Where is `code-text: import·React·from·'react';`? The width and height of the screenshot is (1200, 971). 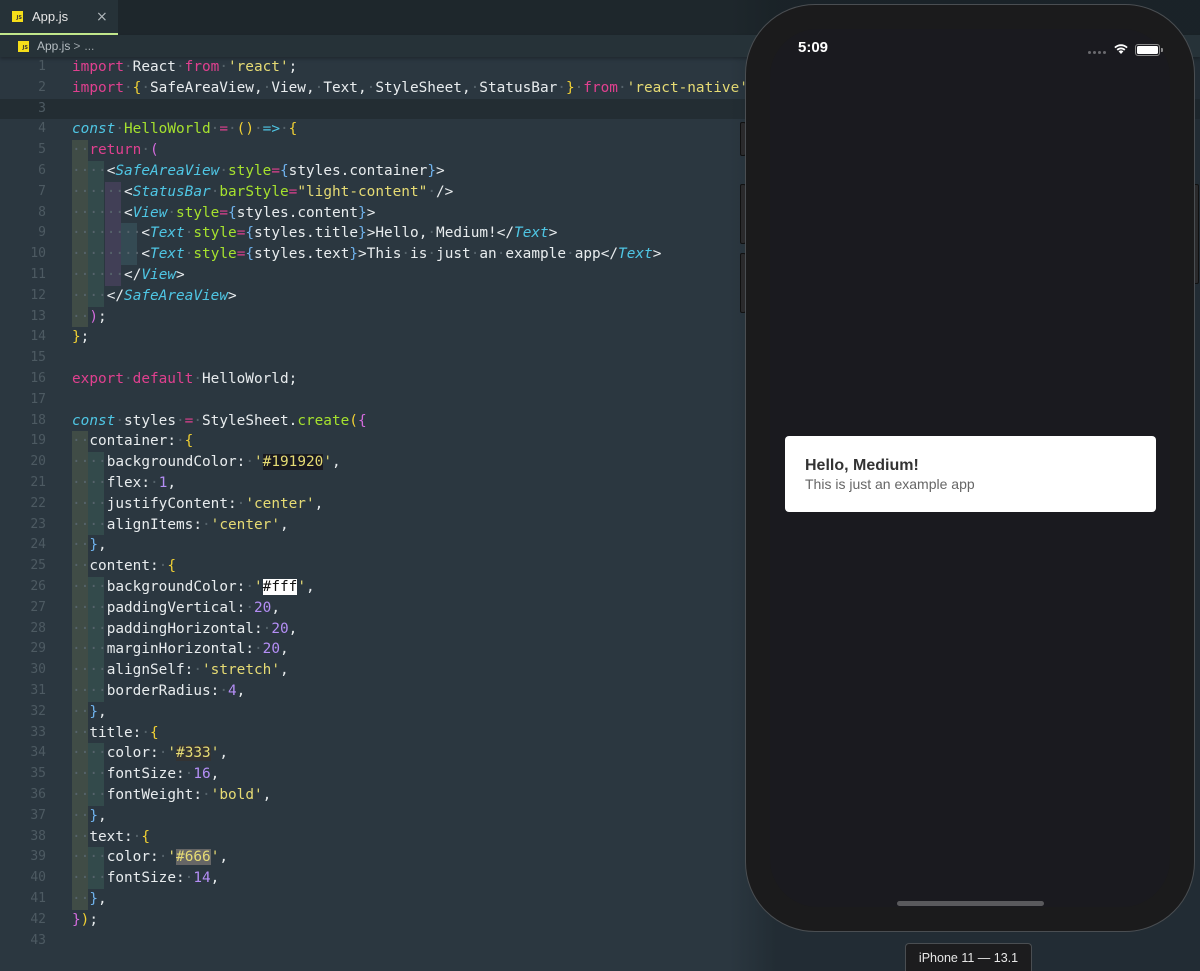 code-text: import·React·from·'react'; is located at coordinates (185, 67).